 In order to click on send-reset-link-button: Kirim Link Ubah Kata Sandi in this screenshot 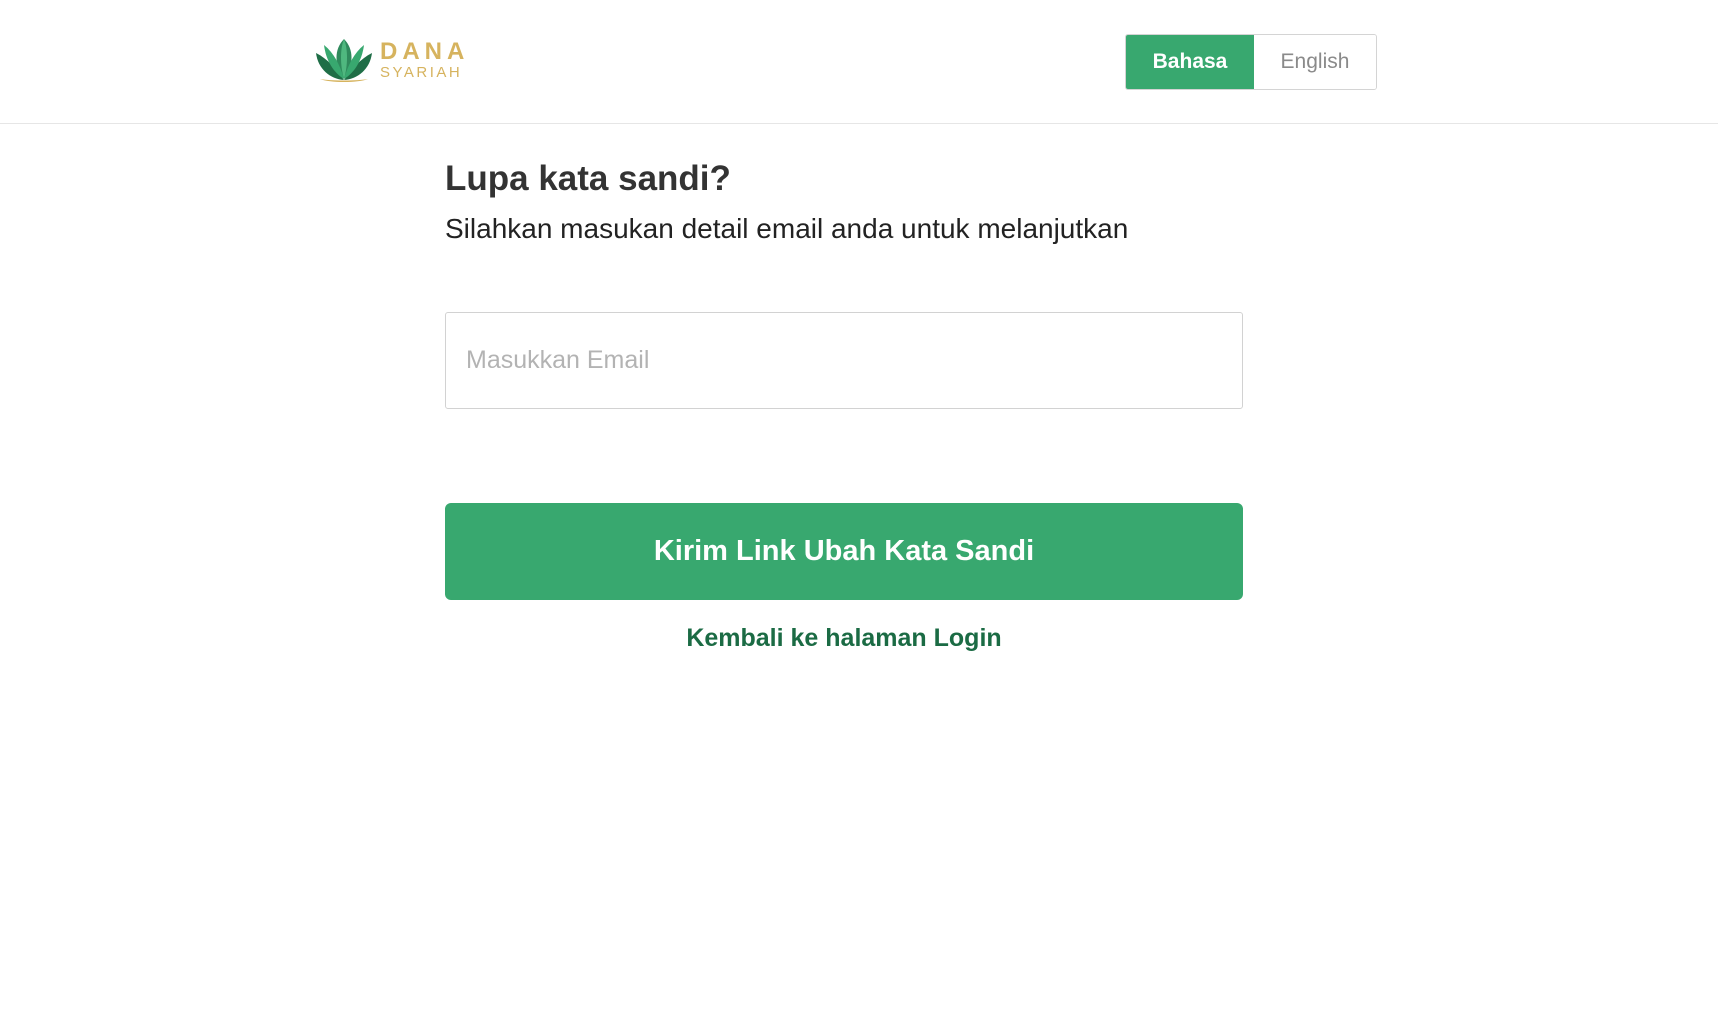, I will do `click(844, 551)`.